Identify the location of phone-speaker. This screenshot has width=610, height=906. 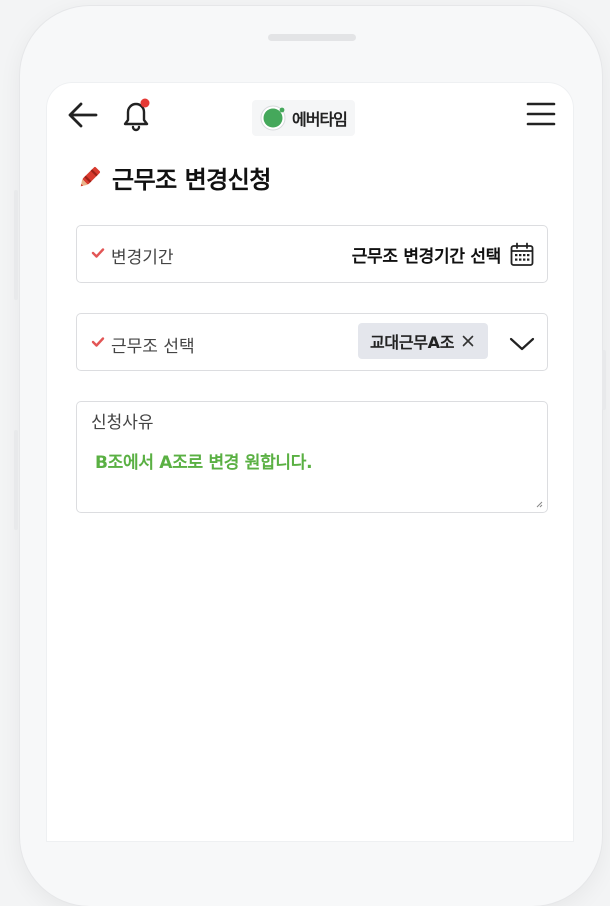
(312, 37).